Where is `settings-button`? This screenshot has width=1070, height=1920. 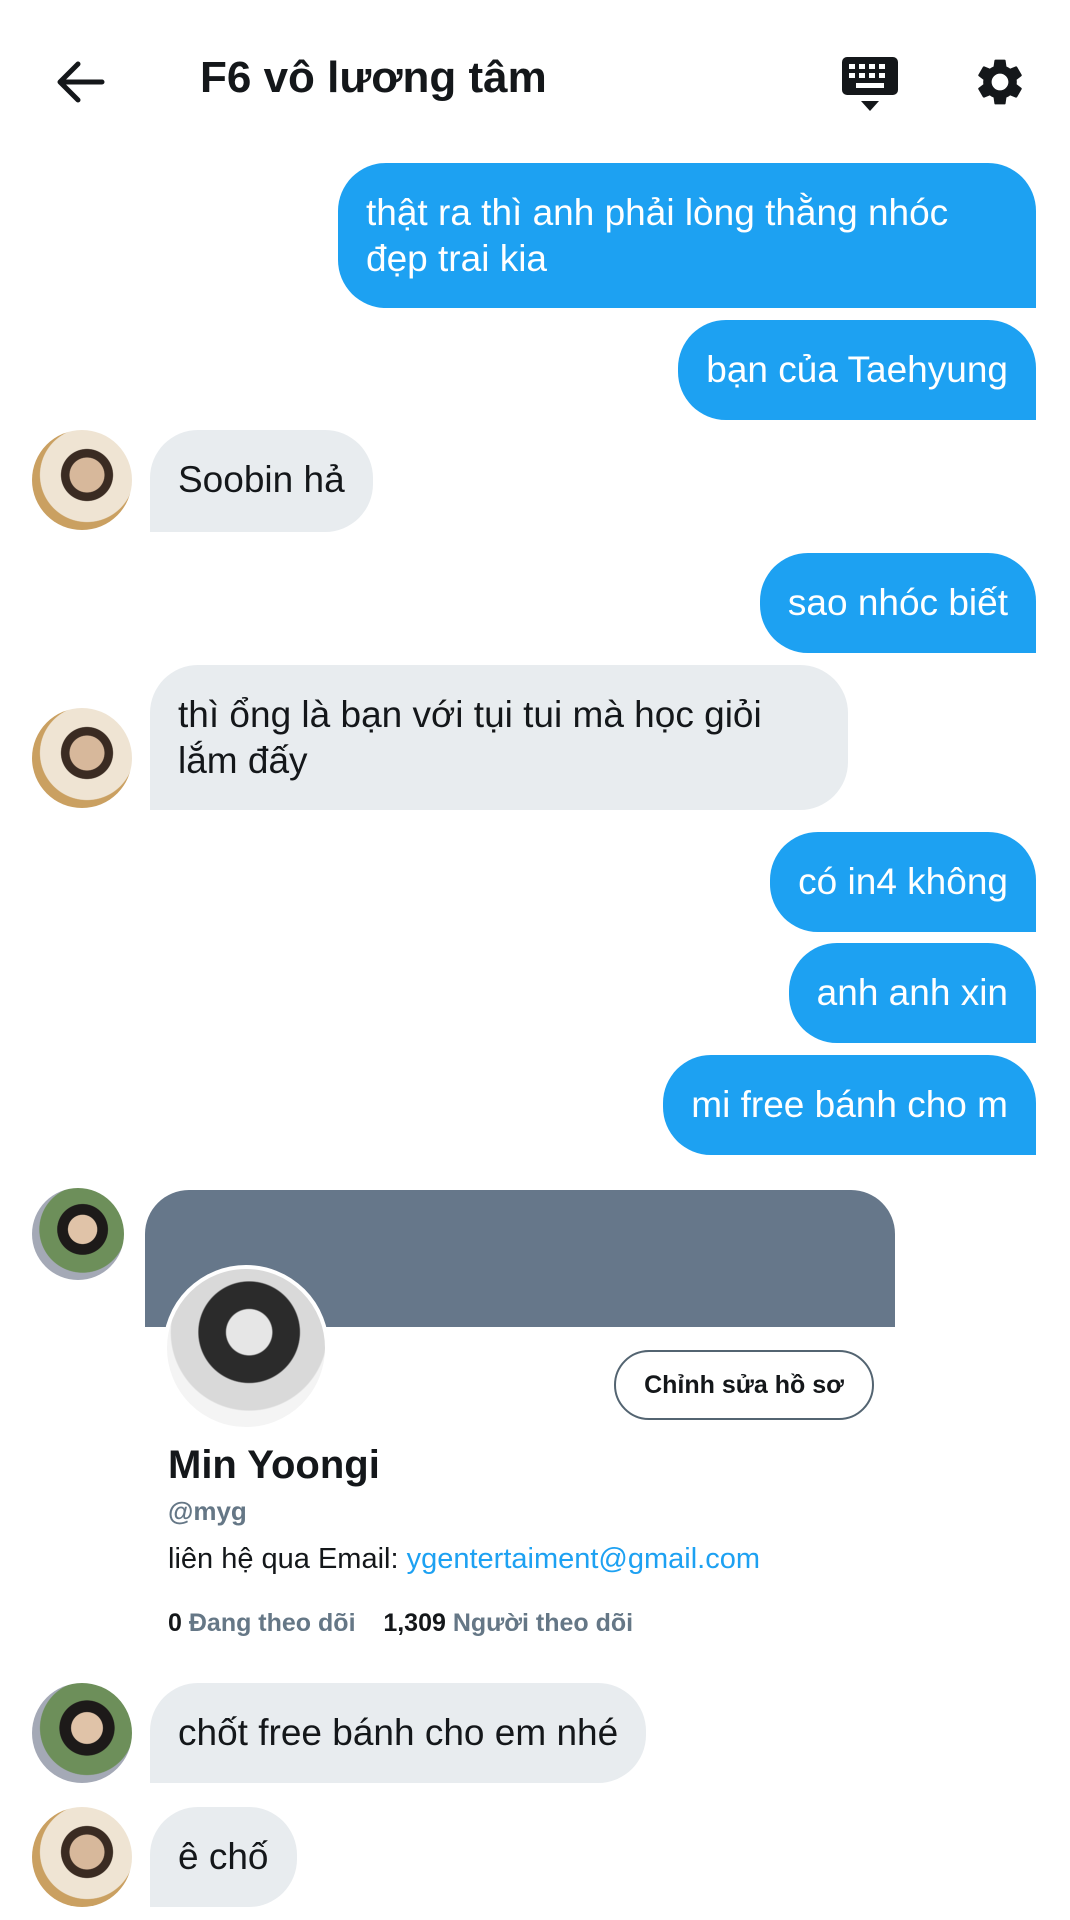
settings-button is located at coordinates (1000, 82).